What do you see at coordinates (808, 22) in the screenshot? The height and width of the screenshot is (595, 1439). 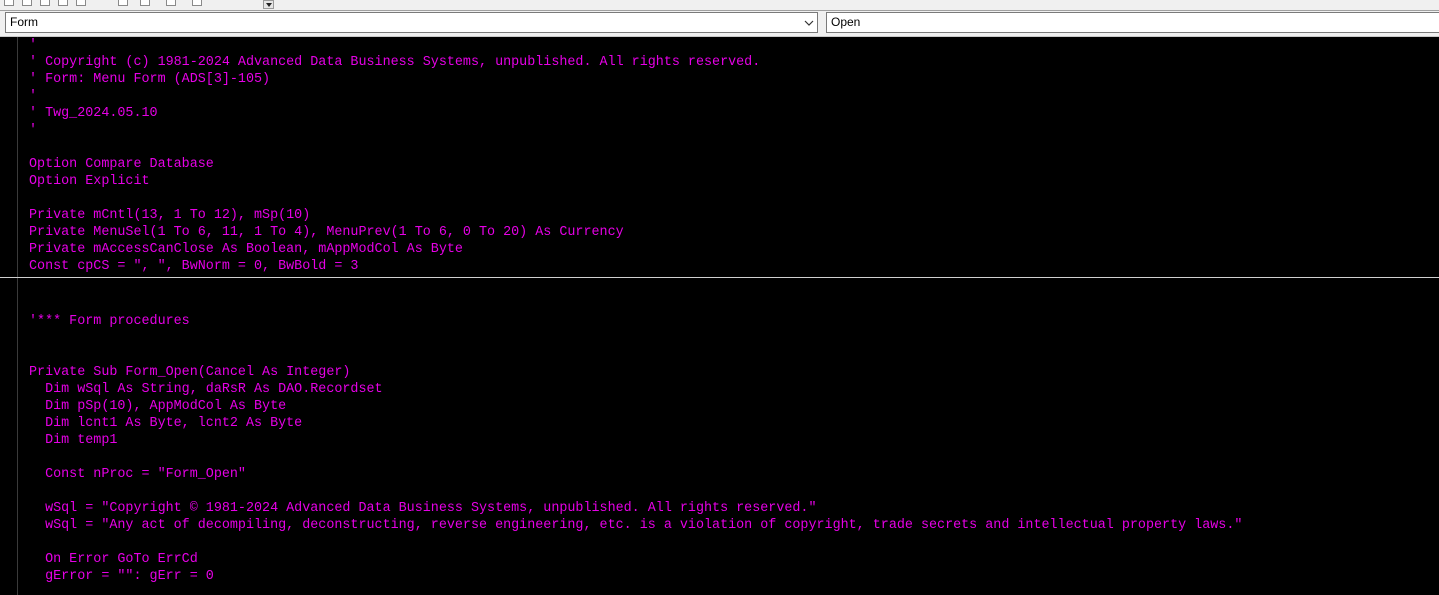 I see `chevron-down-icon` at bounding box center [808, 22].